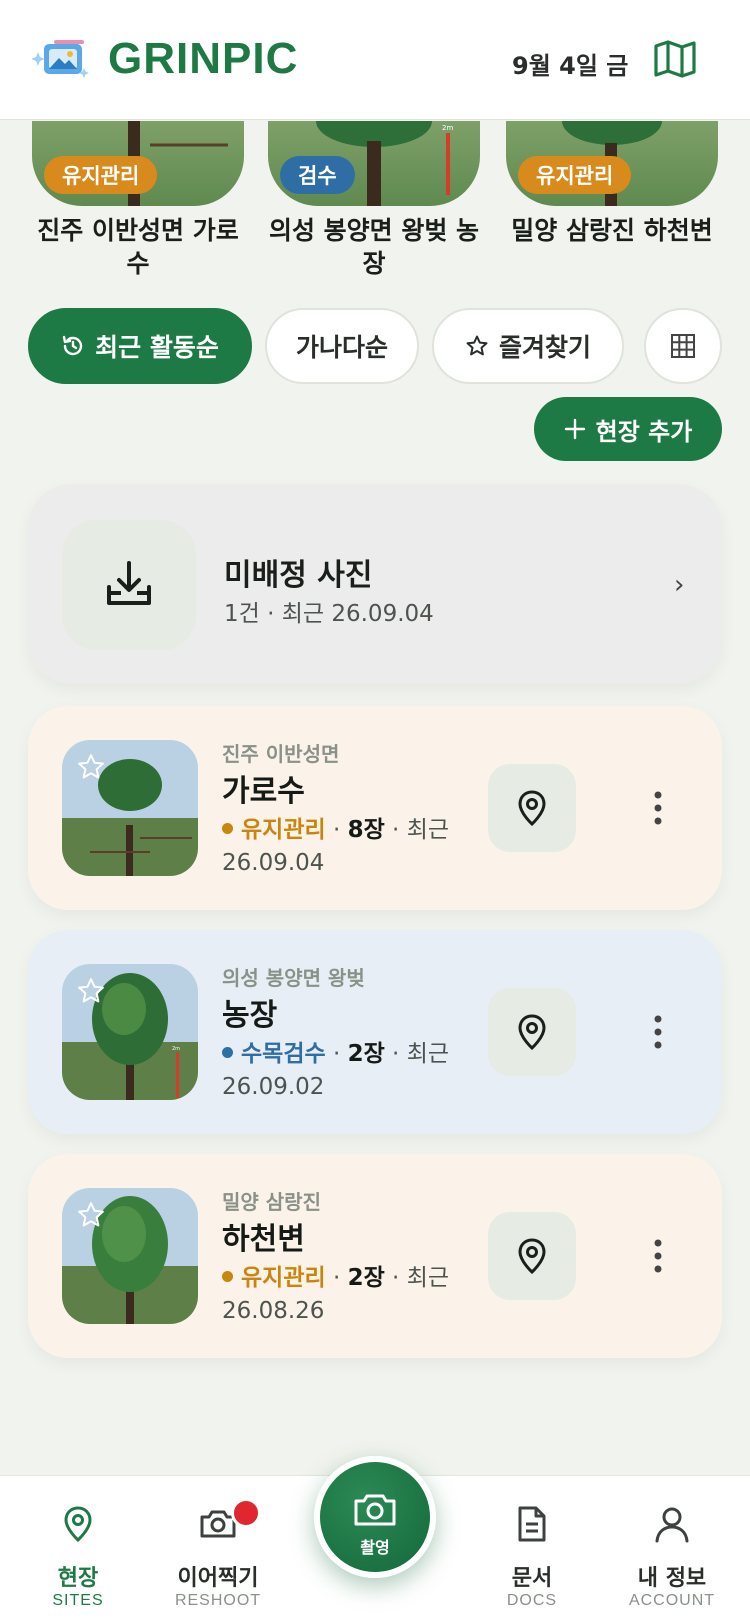 The width and height of the screenshot is (750, 1624). I want to click on user-icon, so click(672, 1525).